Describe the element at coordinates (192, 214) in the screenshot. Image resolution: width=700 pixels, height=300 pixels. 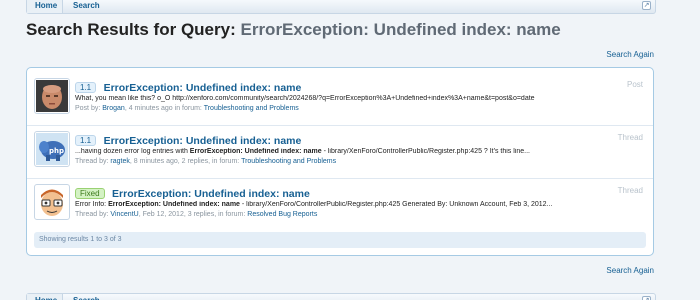
I see `meta-middle: , Feb 12, 2012, 3 replies, in forum:` at that location.